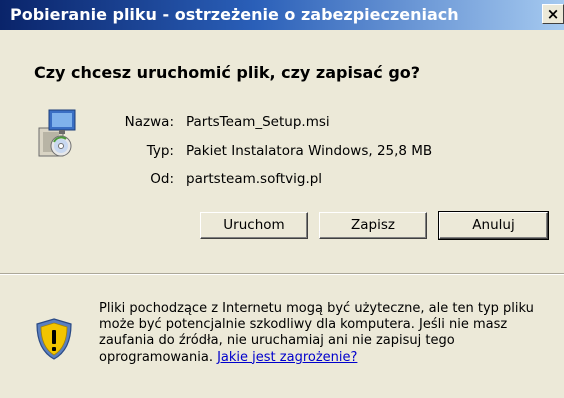 This screenshot has height=398, width=564. Describe the element at coordinates (162, 179) in the screenshot. I see `from-label: Od:` at that location.